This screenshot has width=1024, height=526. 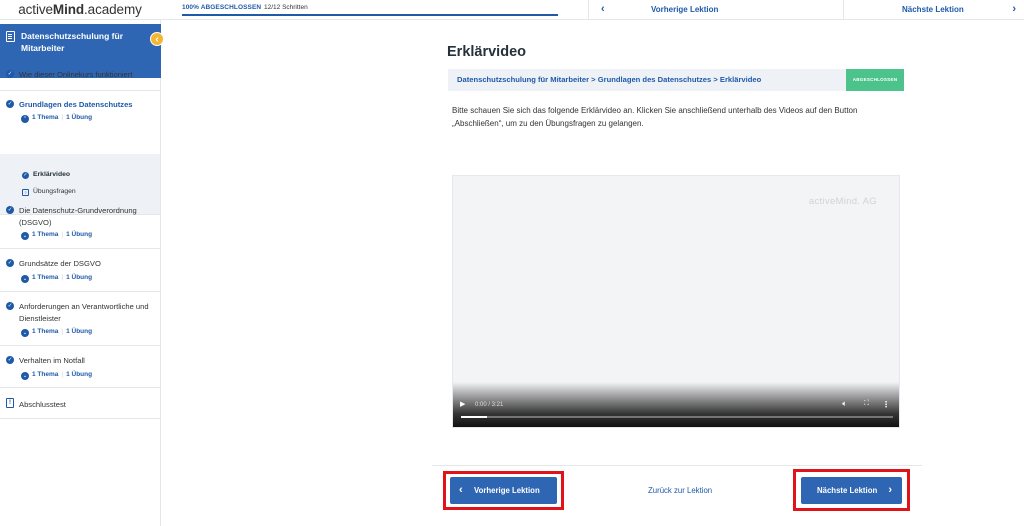 What do you see at coordinates (503, 490) in the screenshot?
I see `highlight-box-prev` at bounding box center [503, 490].